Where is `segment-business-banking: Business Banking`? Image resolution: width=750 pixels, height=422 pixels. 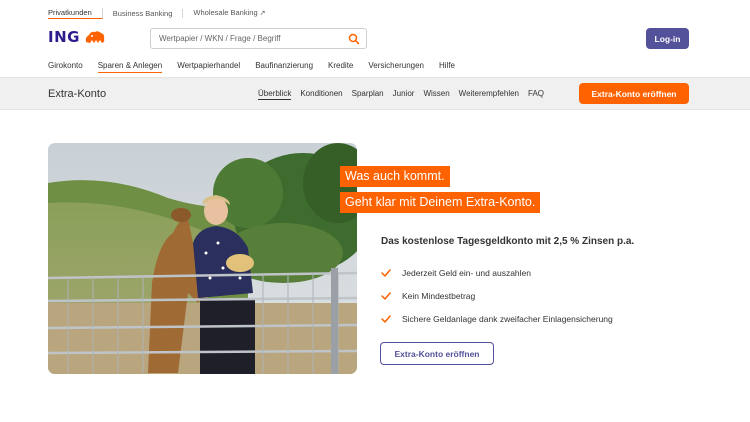 segment-business-banking: Business Banking is located at coordinates (148, 13).